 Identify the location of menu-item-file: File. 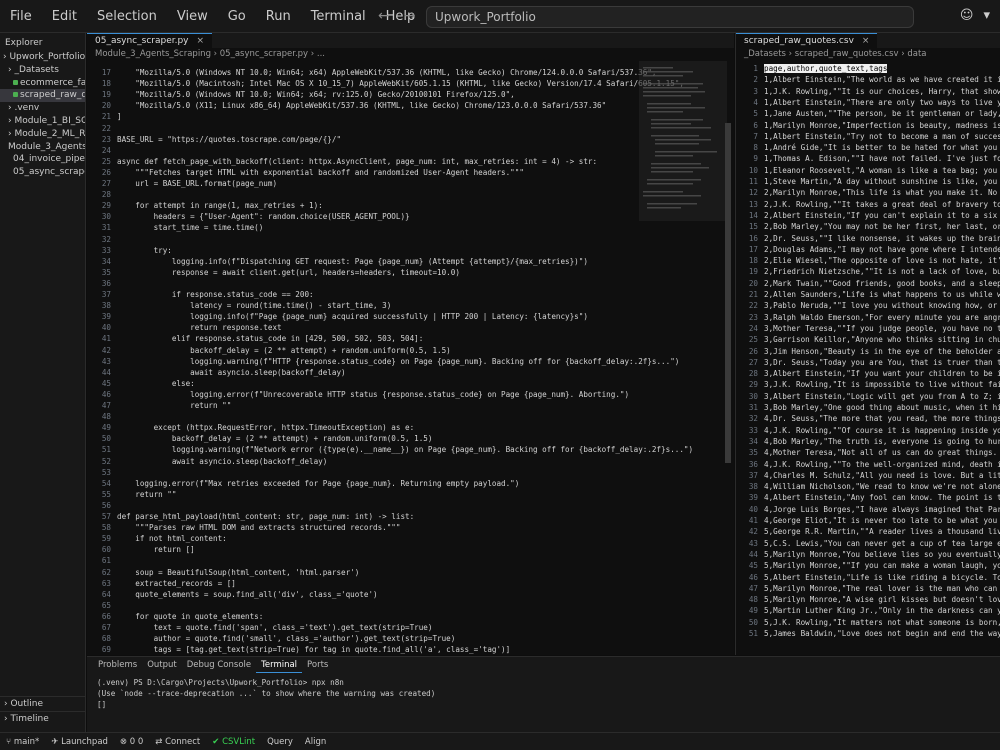
(21, 16).